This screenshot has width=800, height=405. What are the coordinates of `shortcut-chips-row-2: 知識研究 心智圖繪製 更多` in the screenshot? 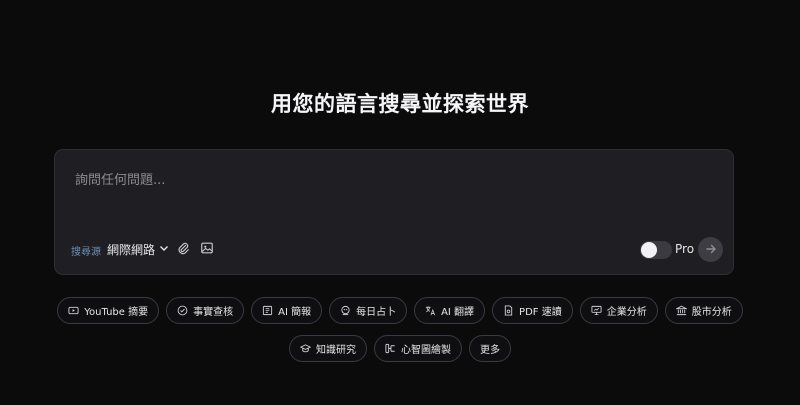 It's located at (400, 348).